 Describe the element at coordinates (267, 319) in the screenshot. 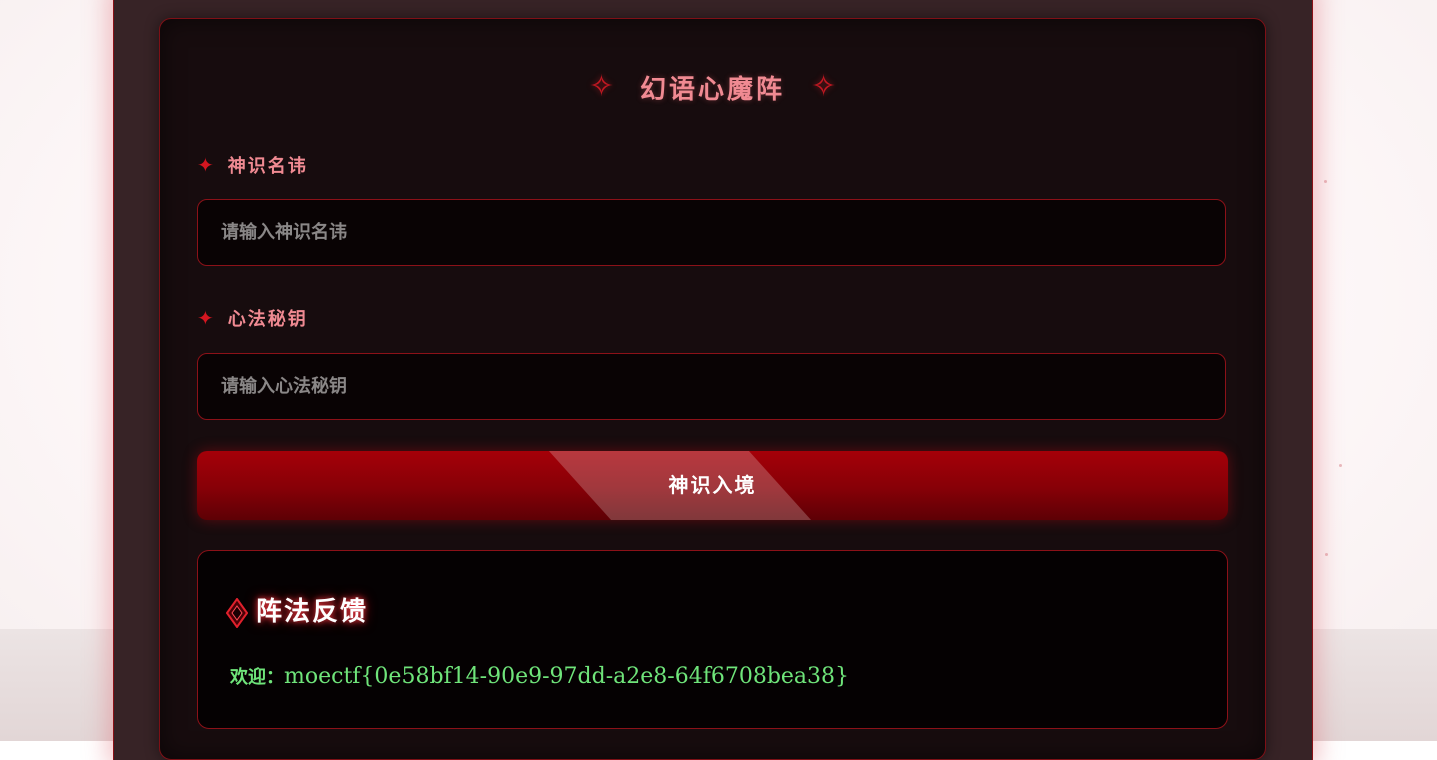

I see `password-label-text: 心法秘钥` at that location.